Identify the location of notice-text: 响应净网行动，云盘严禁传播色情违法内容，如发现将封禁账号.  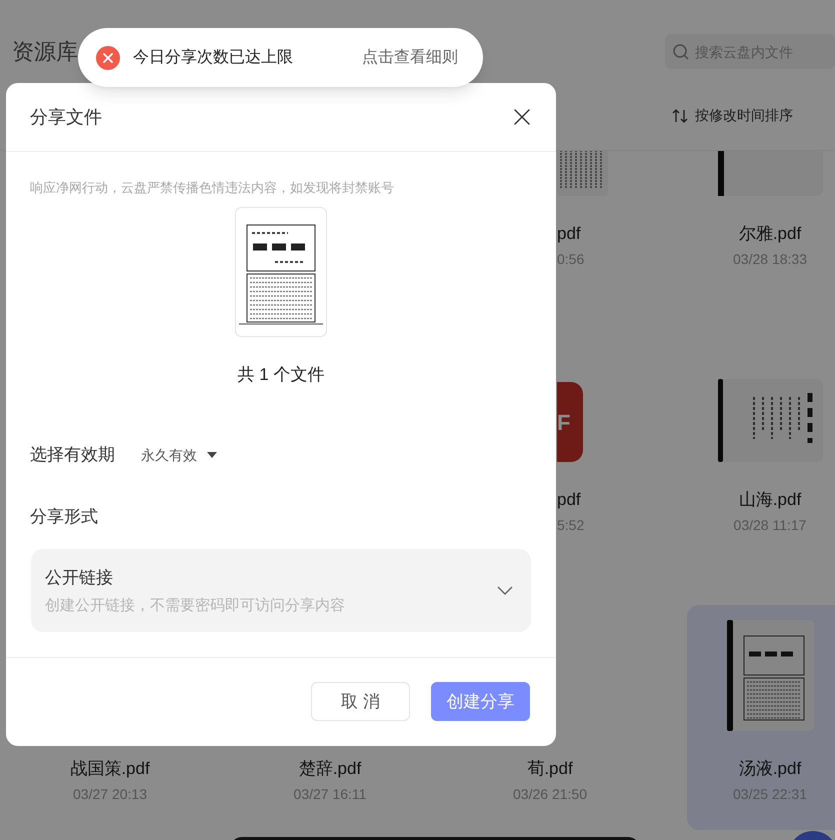
(212, 188).